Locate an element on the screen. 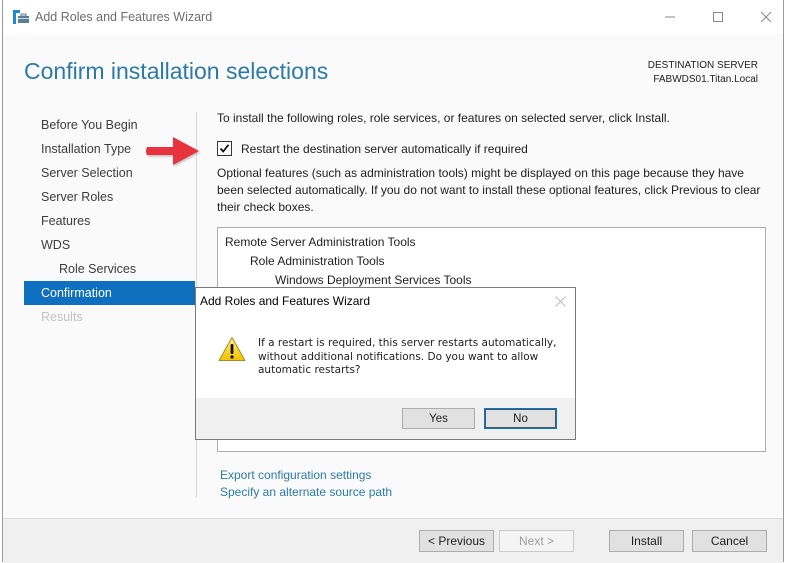  restart-checkbox is located at coordinates (224, 148).